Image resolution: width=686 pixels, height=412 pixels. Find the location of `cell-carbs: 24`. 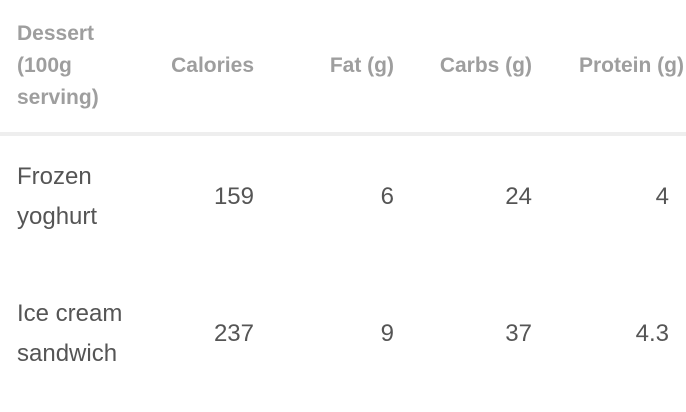

cell-carbs: 24 is located at coordinates (518, 196).